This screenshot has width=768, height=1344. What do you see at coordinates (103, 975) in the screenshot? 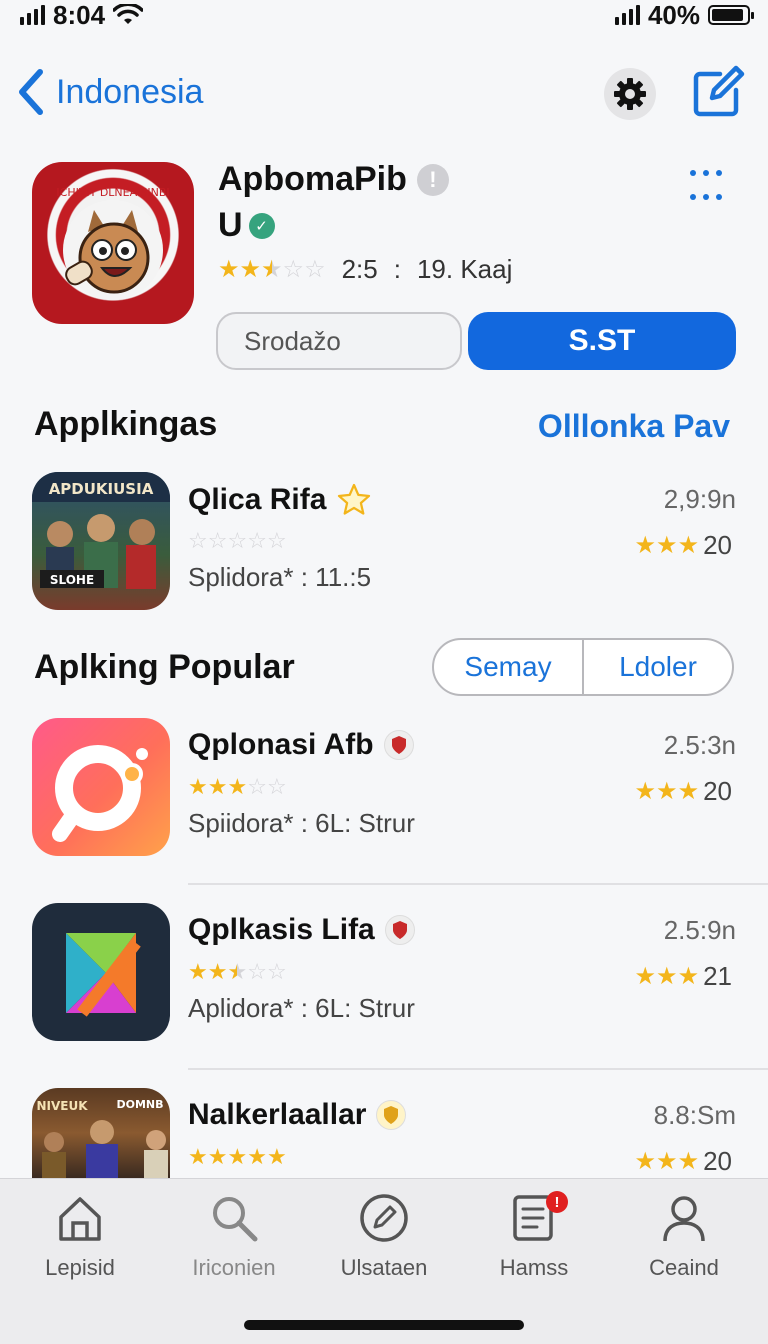
I see `geometric-logo` at bounding box center [103, 975].